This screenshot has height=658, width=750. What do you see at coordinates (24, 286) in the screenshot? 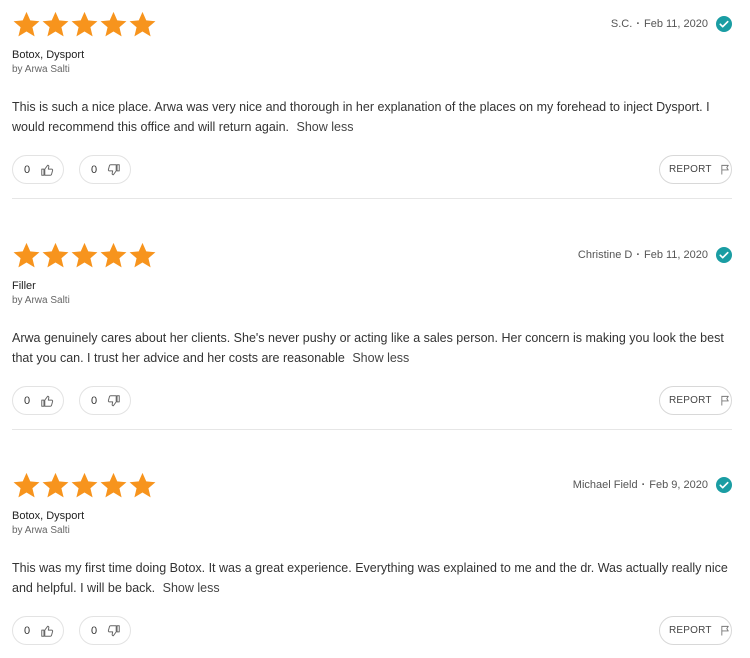
I see `review-treatment: Filler` at bounding box center [24, 286].